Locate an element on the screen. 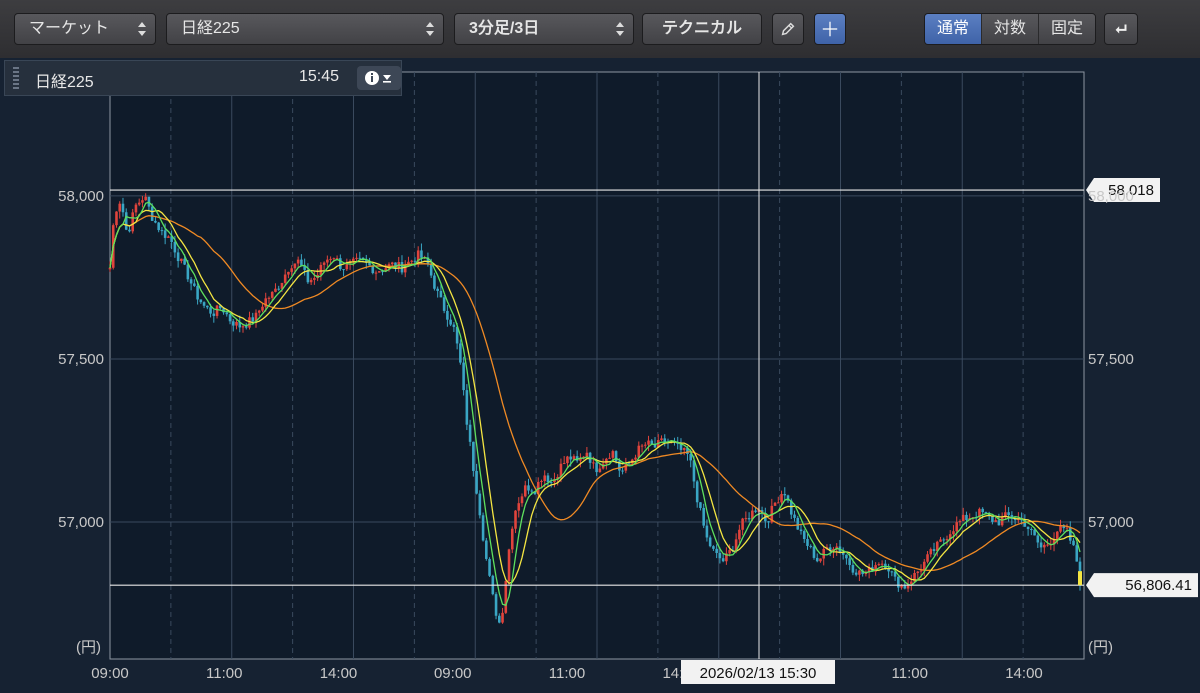  info-menu-button is located at coordinates (379, 78).